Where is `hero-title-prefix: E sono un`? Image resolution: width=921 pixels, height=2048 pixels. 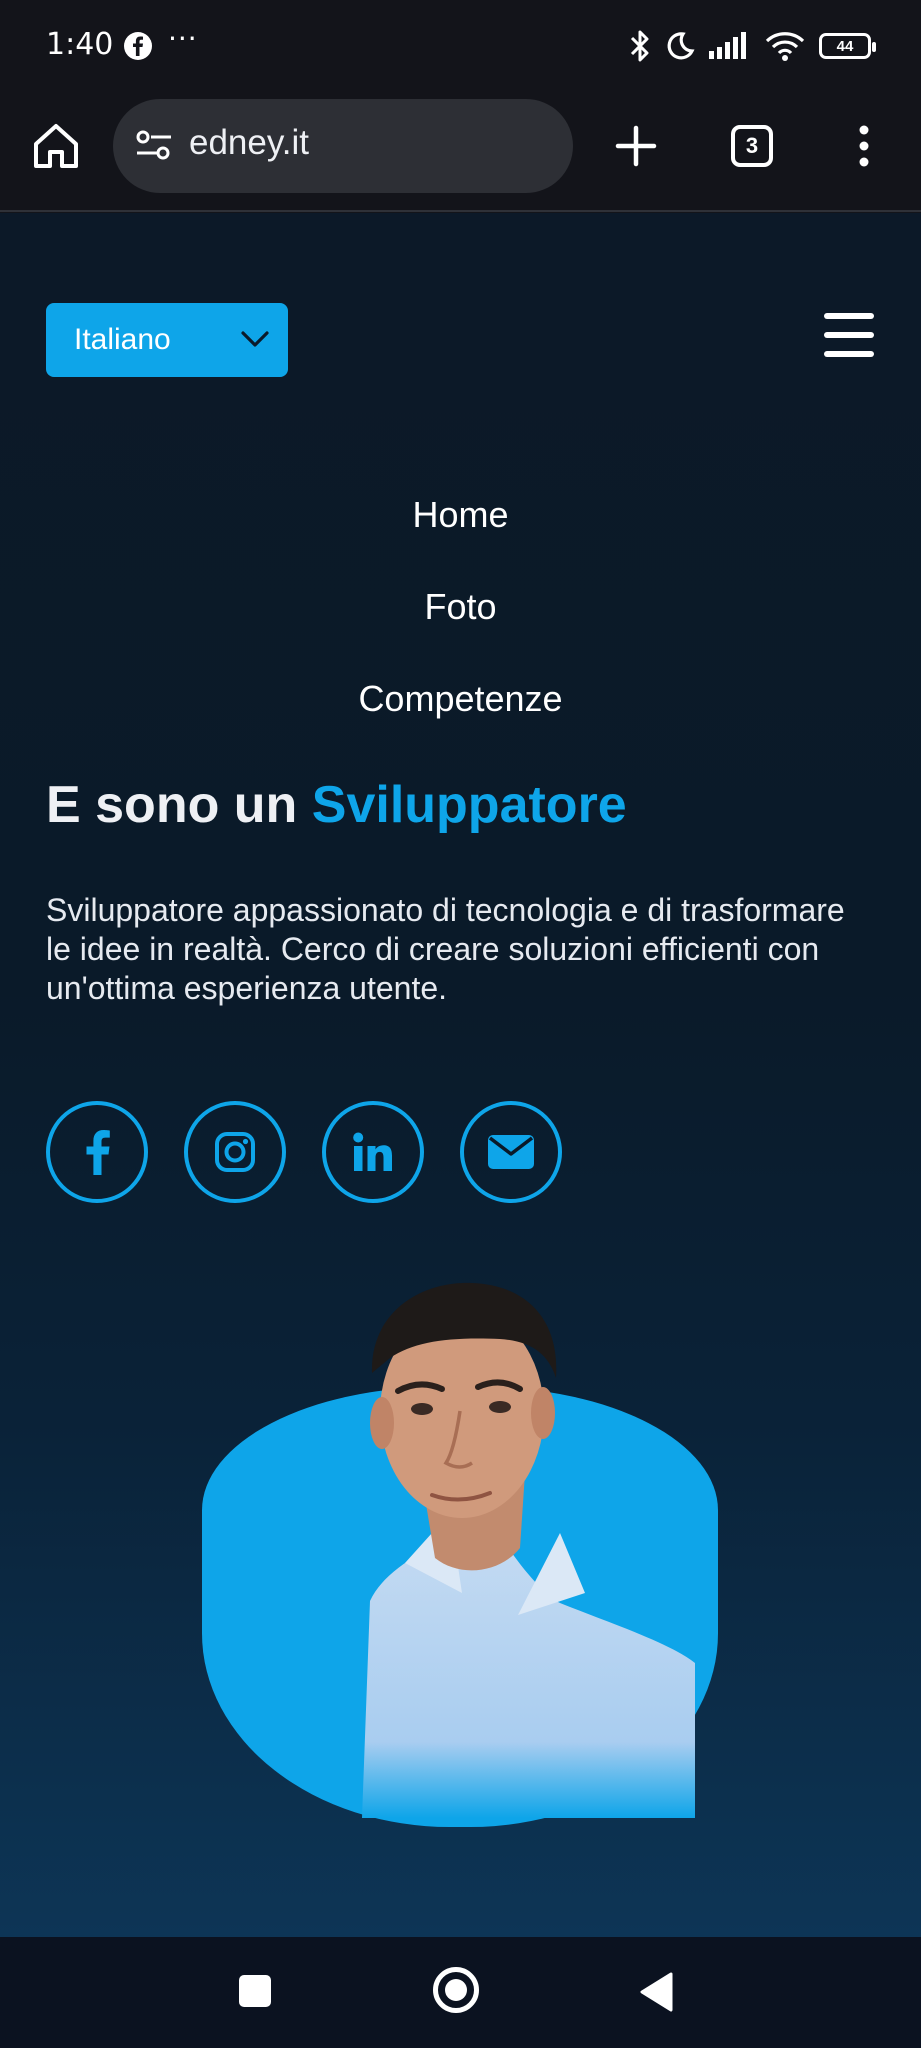
hero-title-prefix: E sono un is located at coordinates (172, 805).